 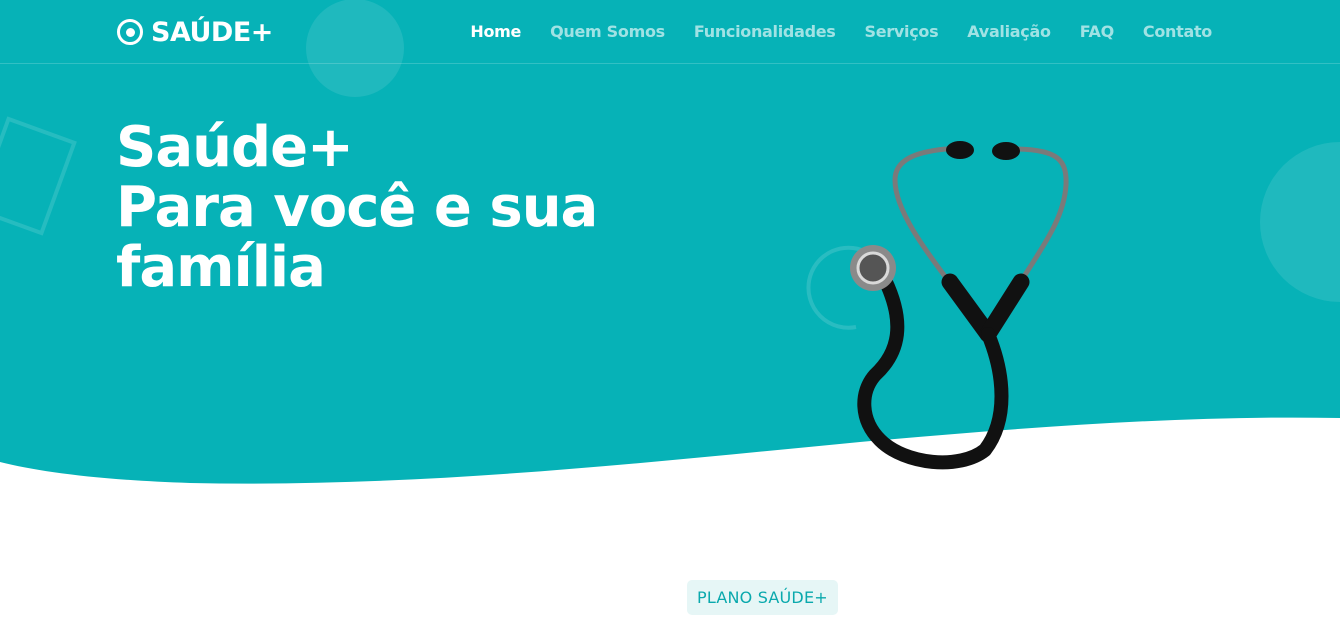 I want to click on nav-link-servicos: Serviços, so click(x=902, y=31).